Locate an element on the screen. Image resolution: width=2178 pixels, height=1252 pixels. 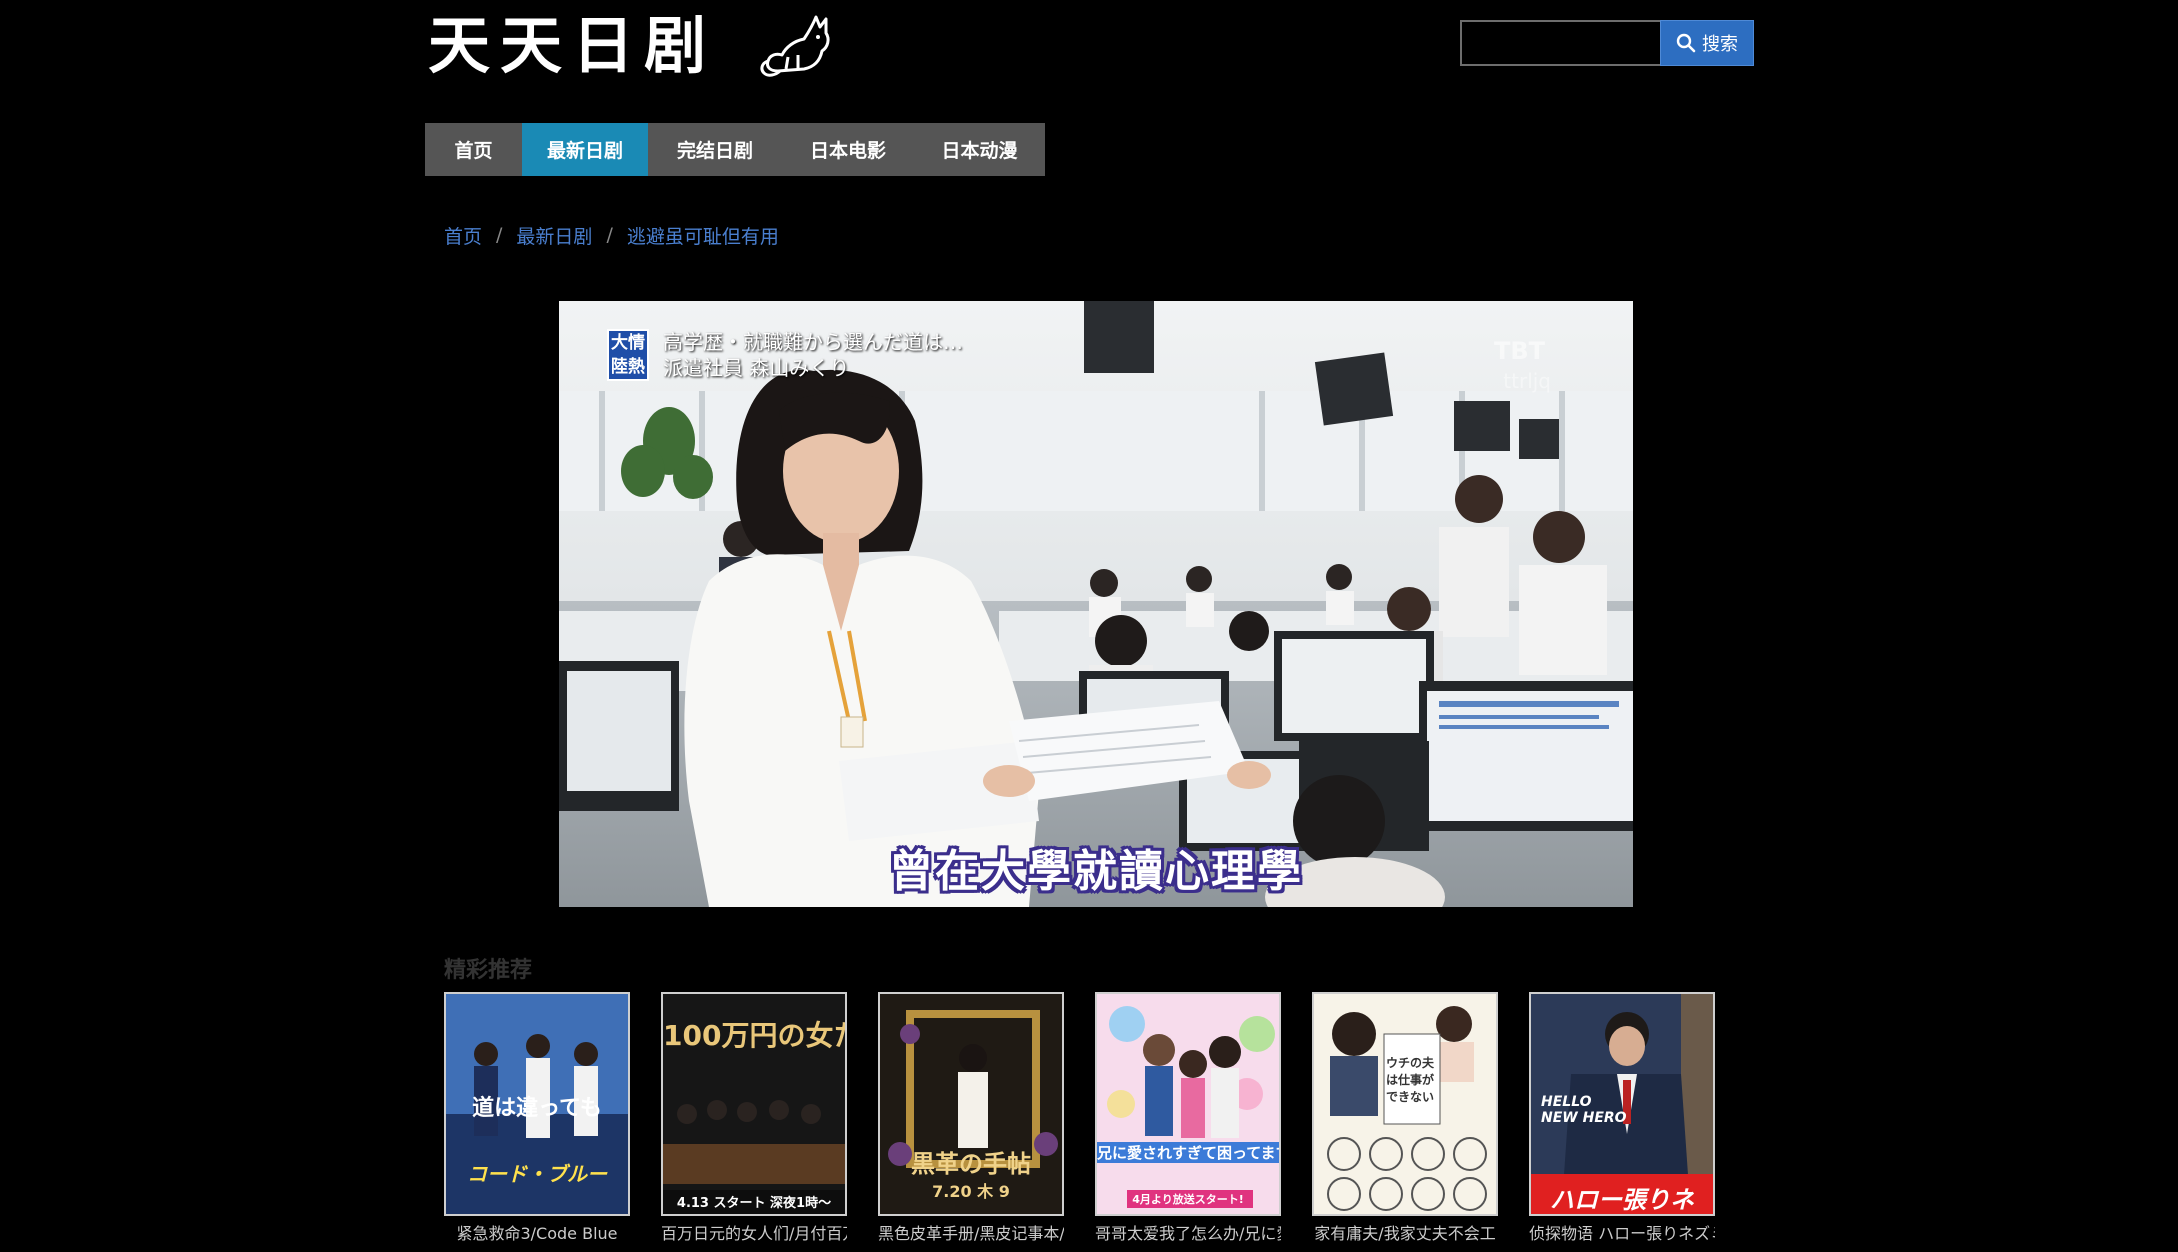
breadcrumb-home: 首页 is located at coordinates (463, 235).